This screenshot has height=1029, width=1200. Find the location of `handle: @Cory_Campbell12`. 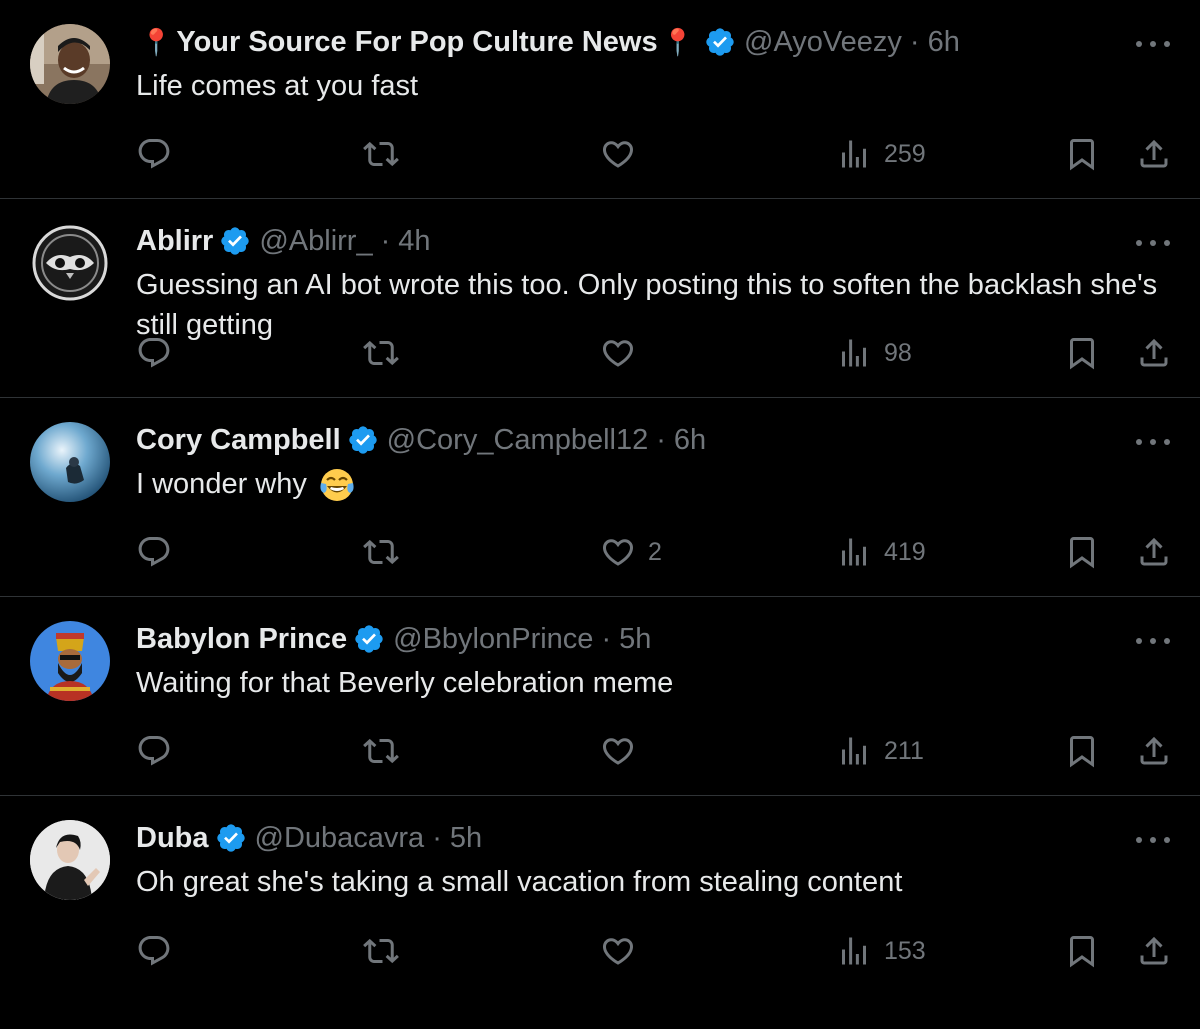

handle: @Cory_Campbell12 is located at coordinates (518, 440).